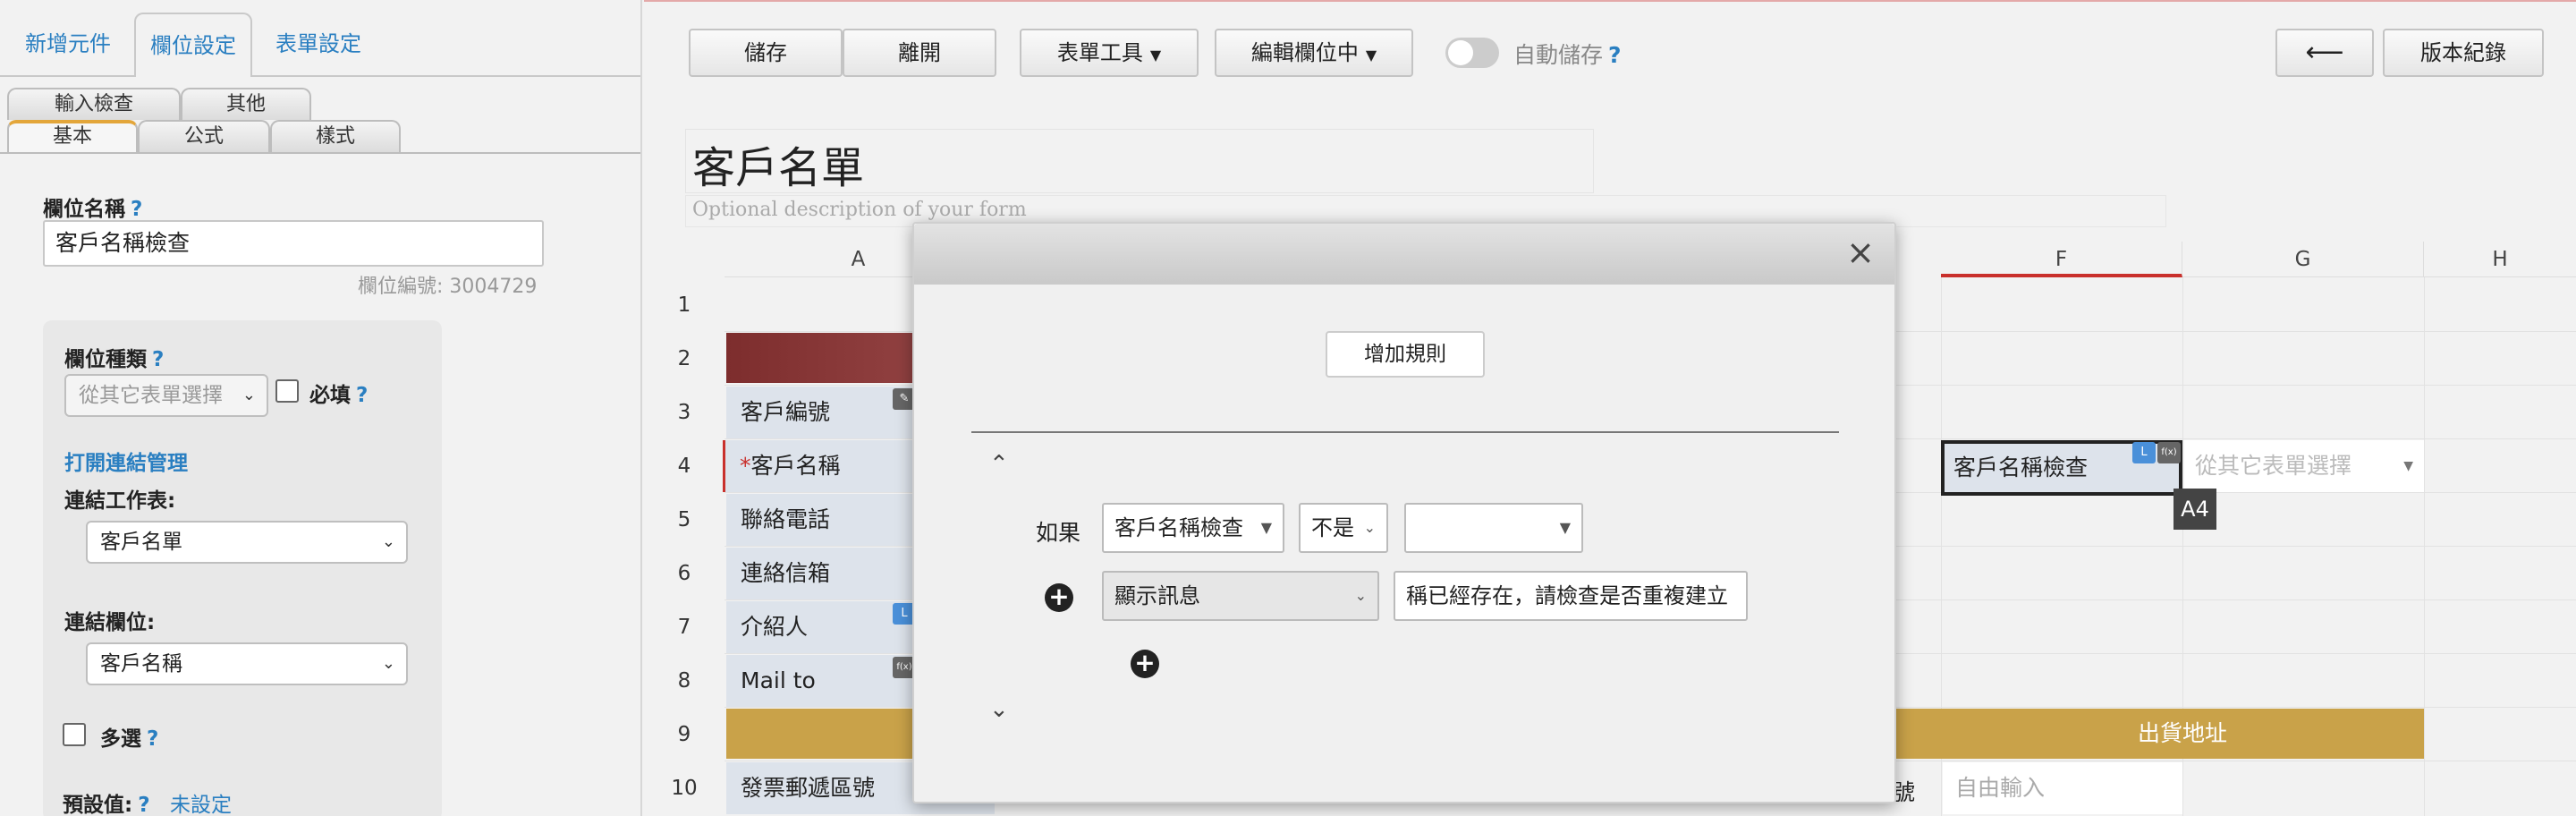 The width and height of the screenshot is (2576, 816). What do you see at coordinates (684, 413) in the screenshot?
I see `row-number: 3` at bounding box center [684, 413].